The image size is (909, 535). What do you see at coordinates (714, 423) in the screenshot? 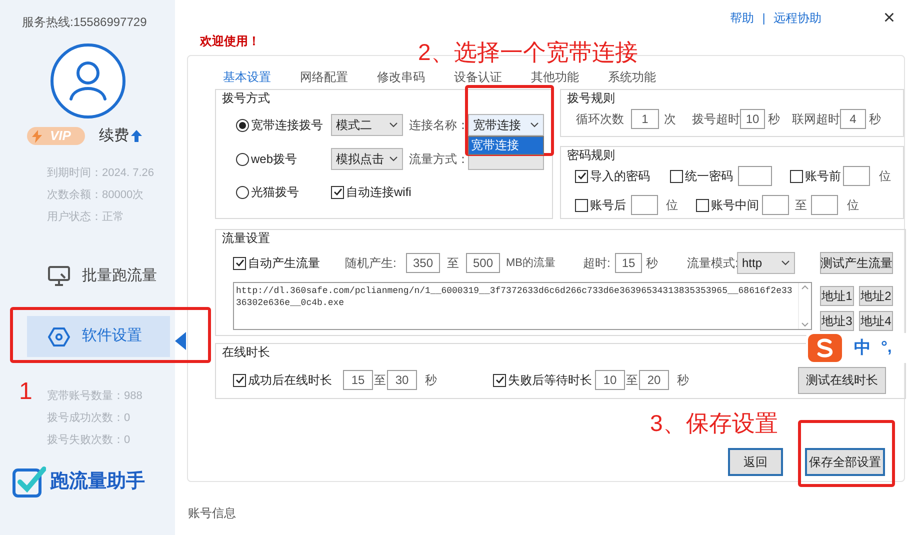
I see `annotation-text: 3、保存设置` at bounding box center [714, 423].